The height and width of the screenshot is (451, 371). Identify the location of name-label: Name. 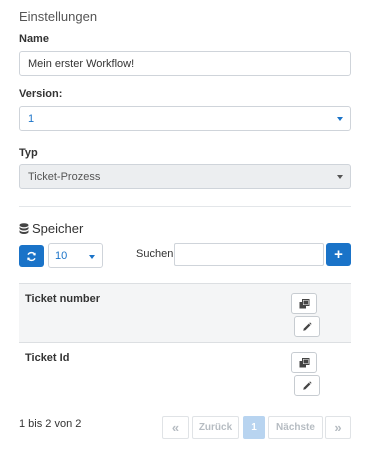
(34, 39).